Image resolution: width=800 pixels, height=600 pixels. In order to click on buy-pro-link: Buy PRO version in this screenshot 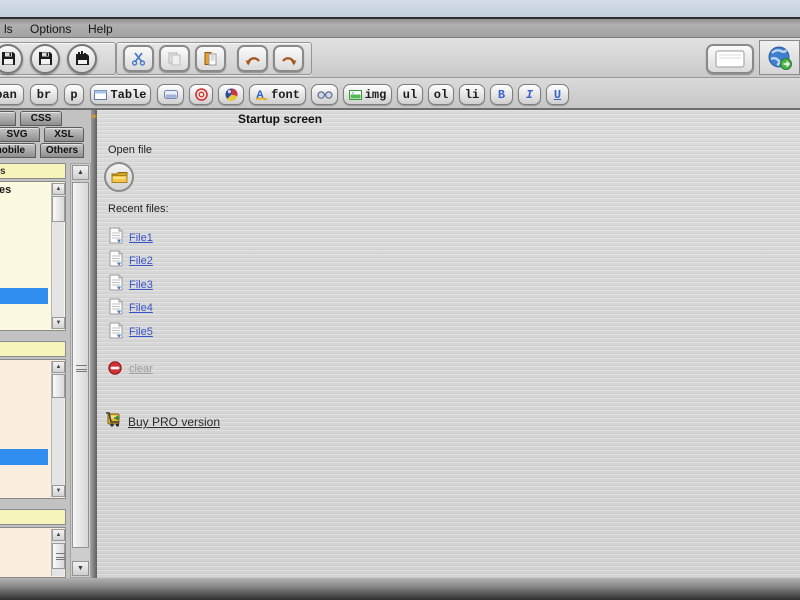, I will do `click(174, 422)`.